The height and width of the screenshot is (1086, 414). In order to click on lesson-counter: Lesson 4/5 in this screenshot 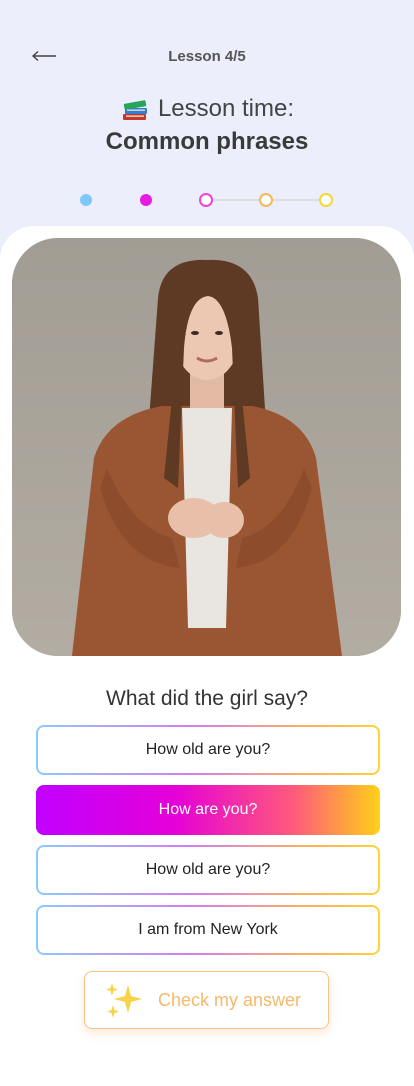, I will do `click(207, 56)`.